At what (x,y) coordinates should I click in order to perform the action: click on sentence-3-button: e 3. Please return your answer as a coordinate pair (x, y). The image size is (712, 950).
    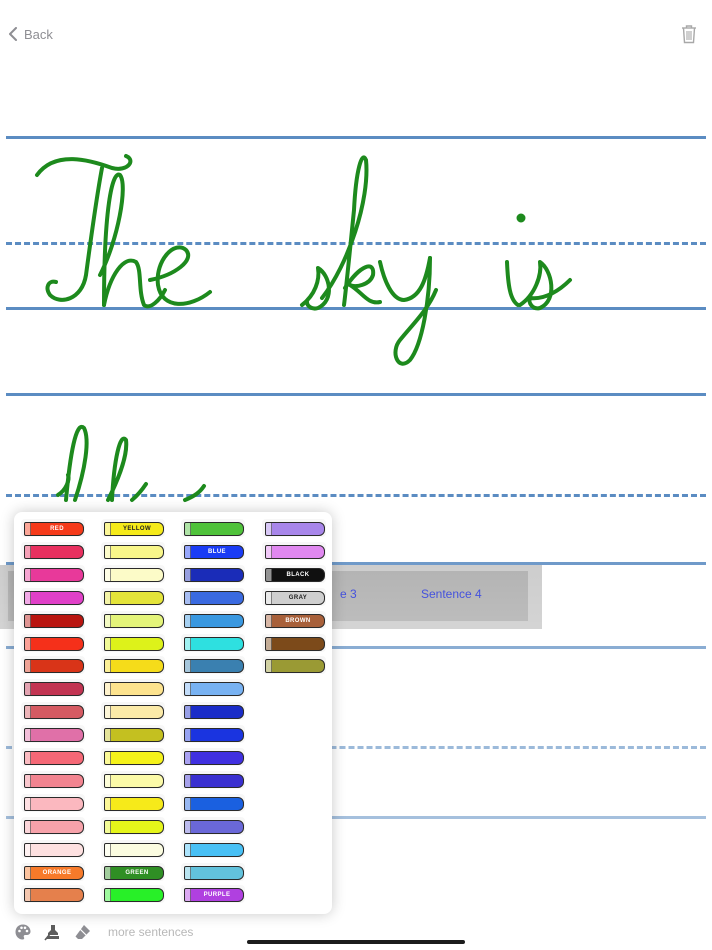
    Looking at the image, I should click on (348, 594).